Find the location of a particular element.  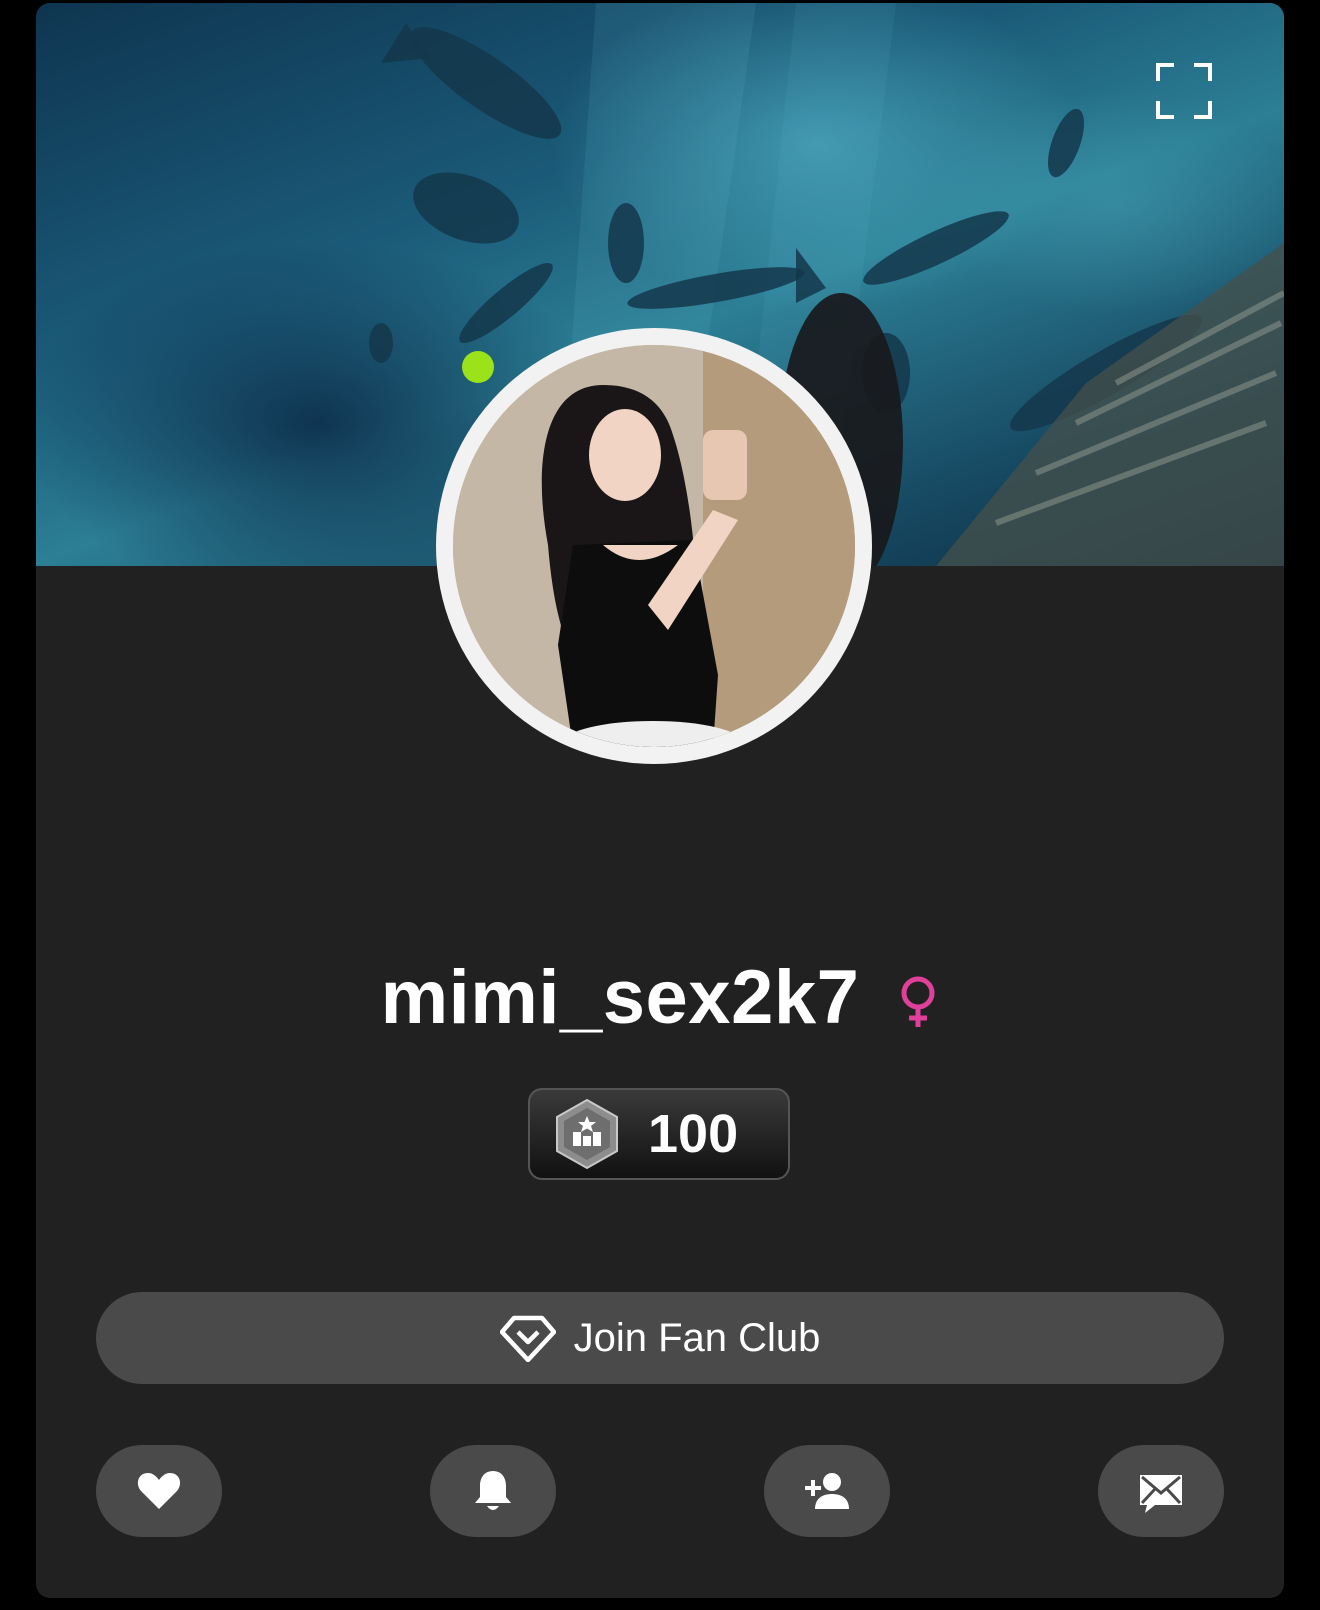

like-button is located at coordinates (159, 1491).